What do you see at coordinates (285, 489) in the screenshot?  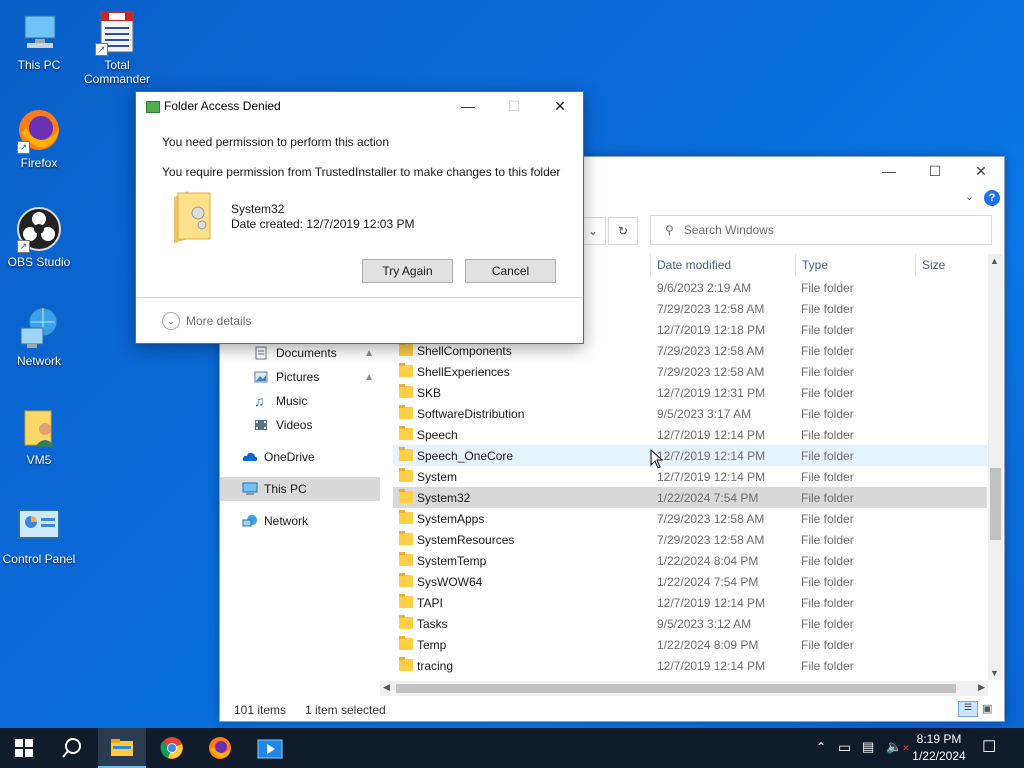 I see `nav-item-label: This PC` at bounding box center [285, 489].